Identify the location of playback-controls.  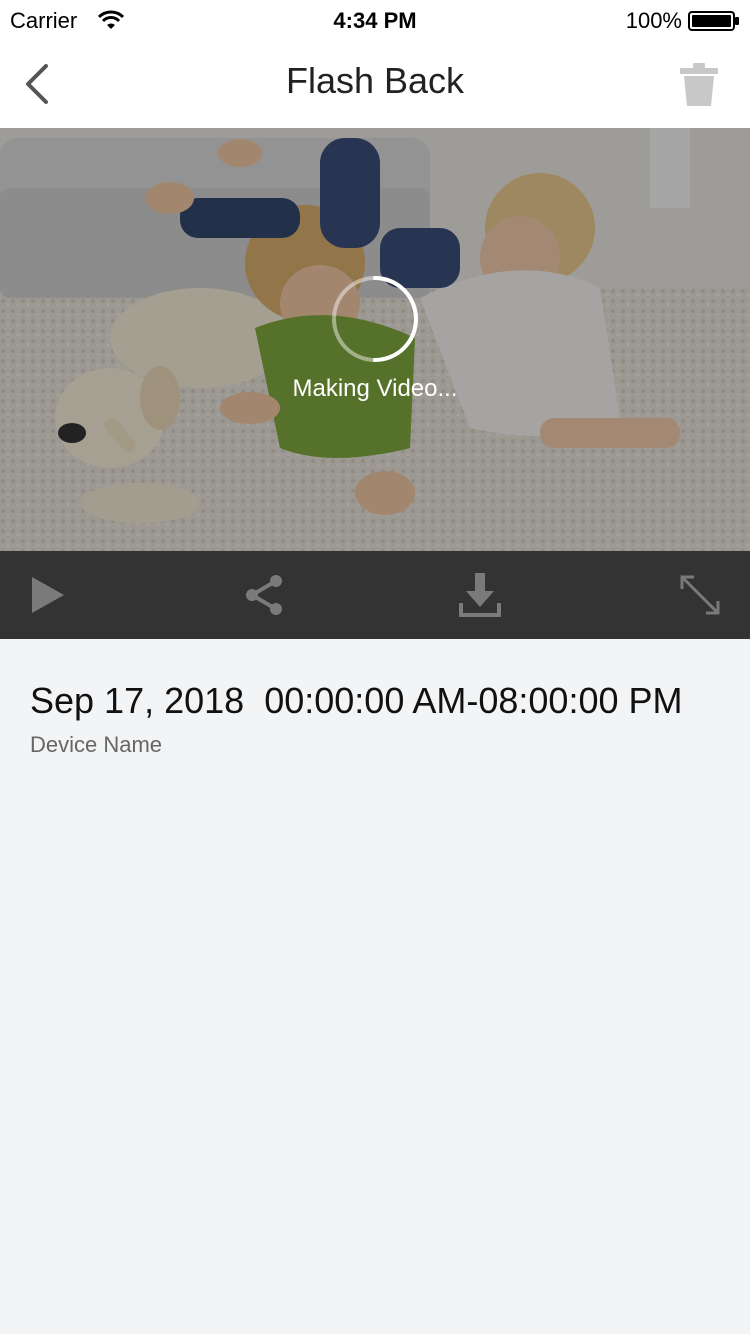
(375, 595).